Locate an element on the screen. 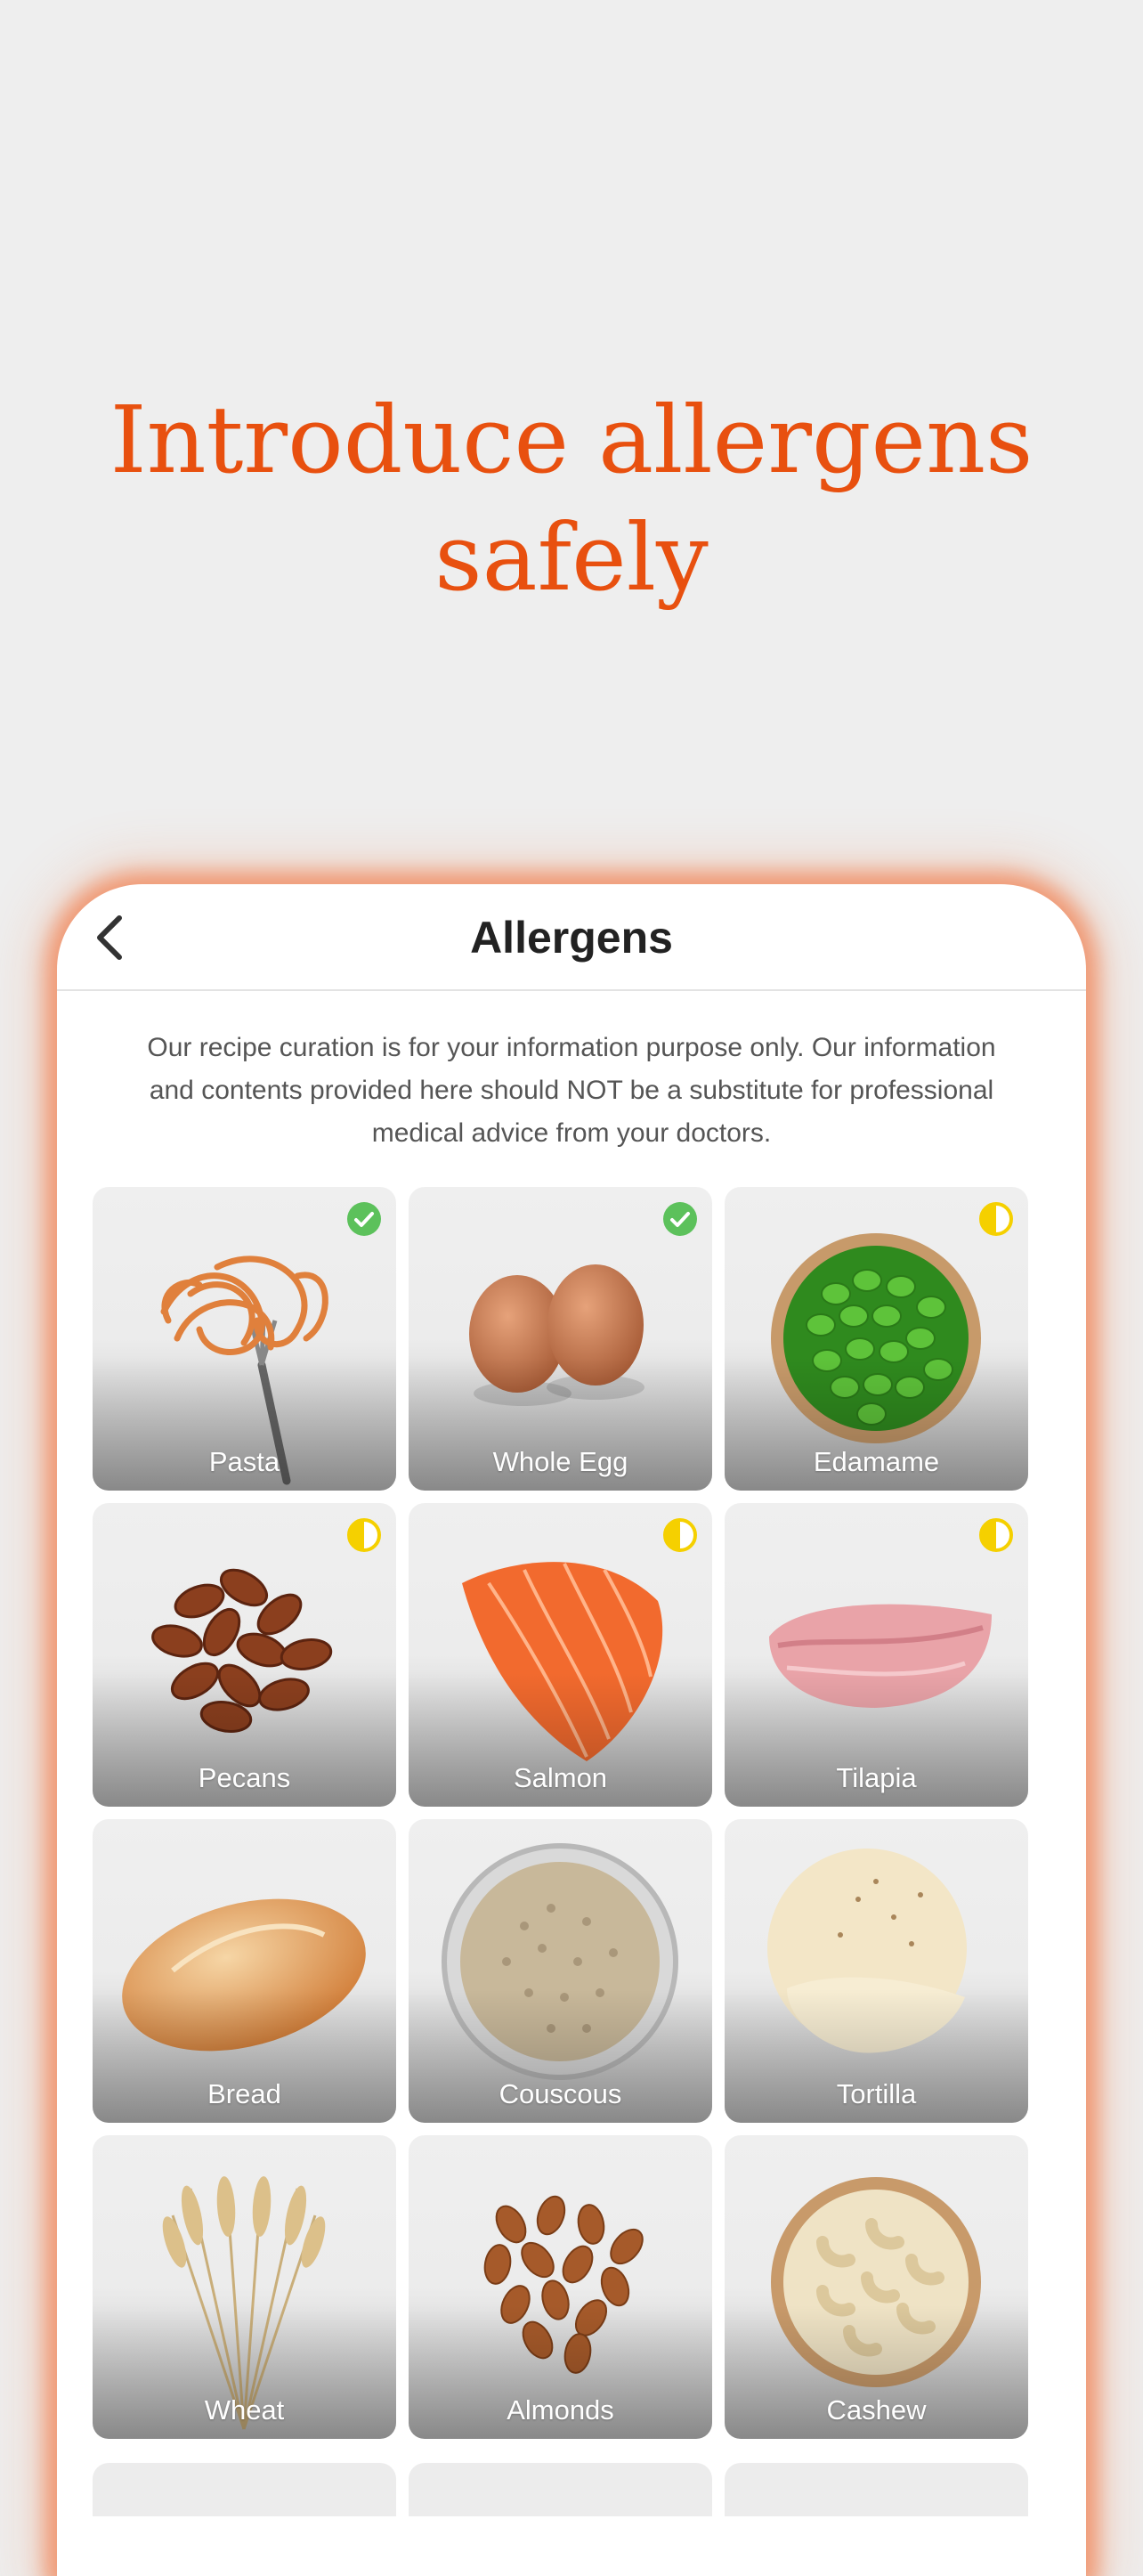  allergen-label: Pasta is located at coordinates (244, 1461).